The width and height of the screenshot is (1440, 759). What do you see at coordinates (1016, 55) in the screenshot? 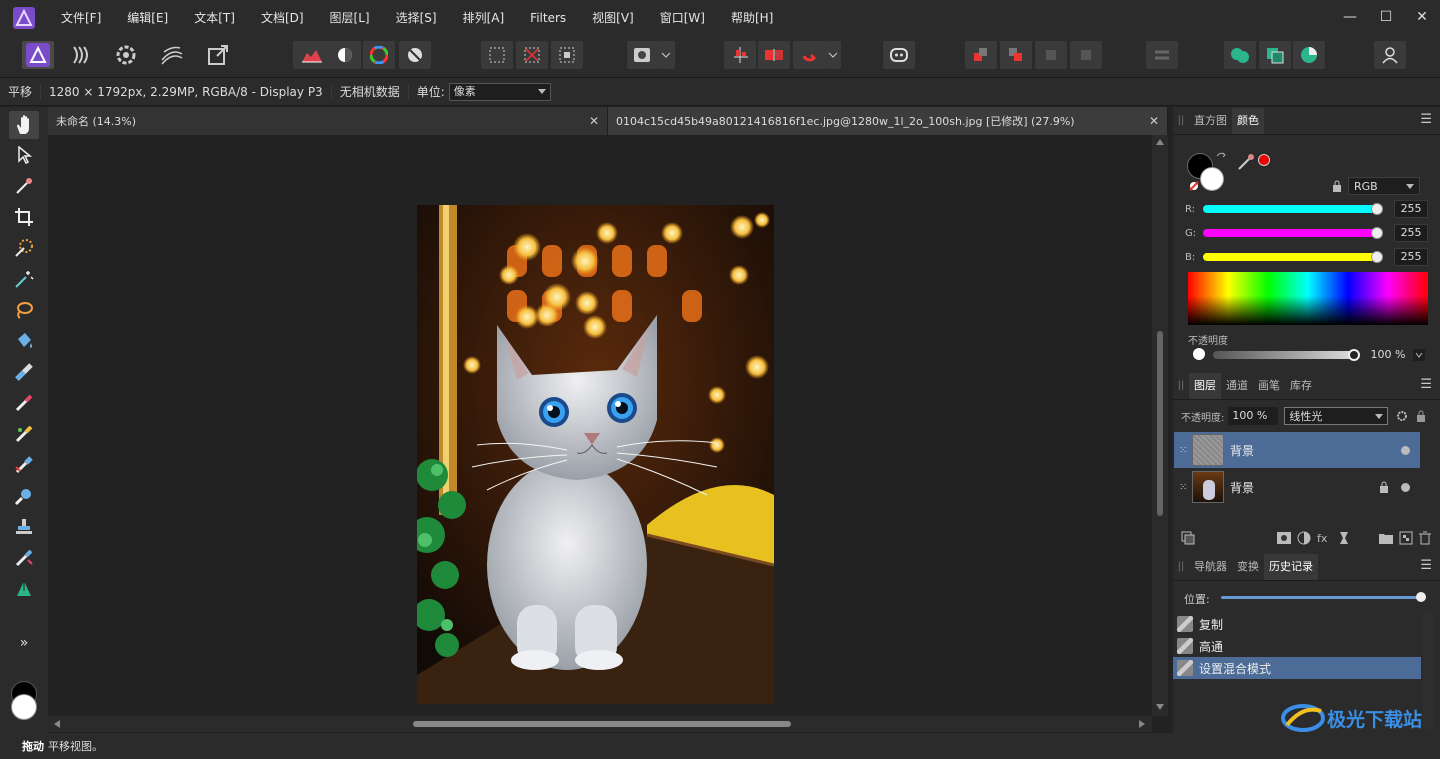
I see `arrange-forward-icon` at bounding box center [1016, 55].